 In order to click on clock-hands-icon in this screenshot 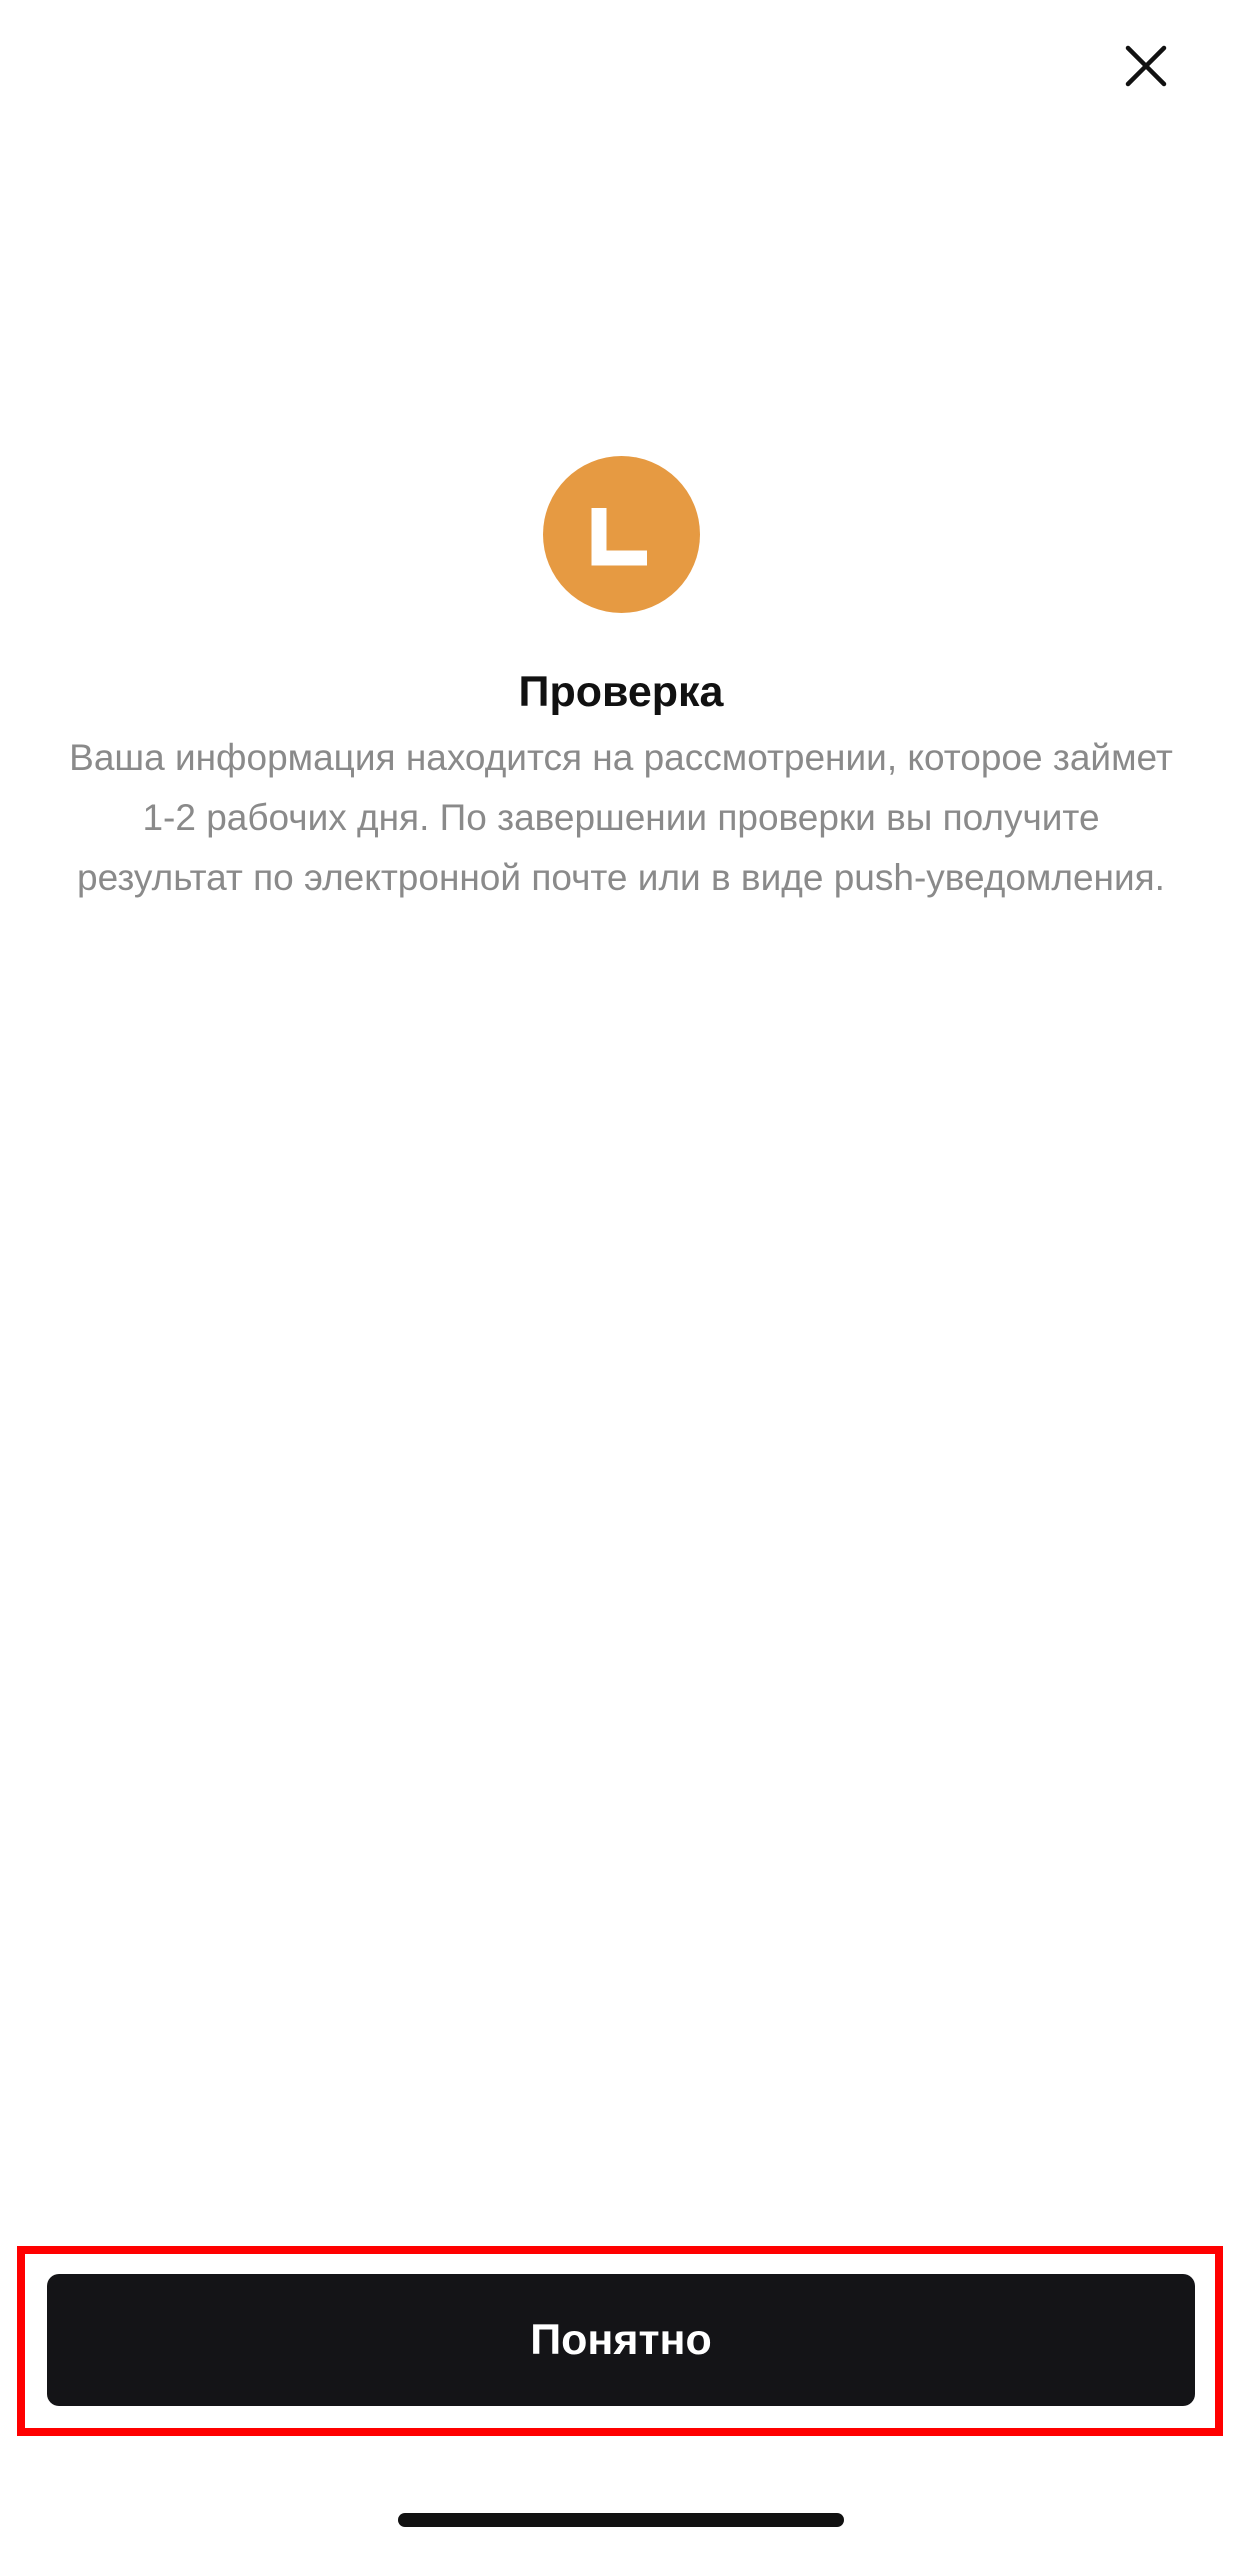, I will do `click(619, 536)`.